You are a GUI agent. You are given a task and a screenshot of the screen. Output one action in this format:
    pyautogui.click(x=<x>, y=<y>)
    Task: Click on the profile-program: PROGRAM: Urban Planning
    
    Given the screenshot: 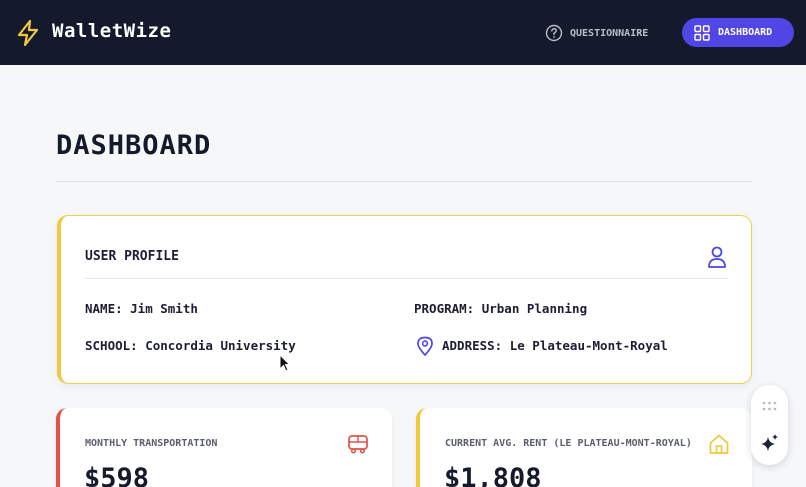 What is the action you would take?
    pyautogui.click(x=501, y=308)
    